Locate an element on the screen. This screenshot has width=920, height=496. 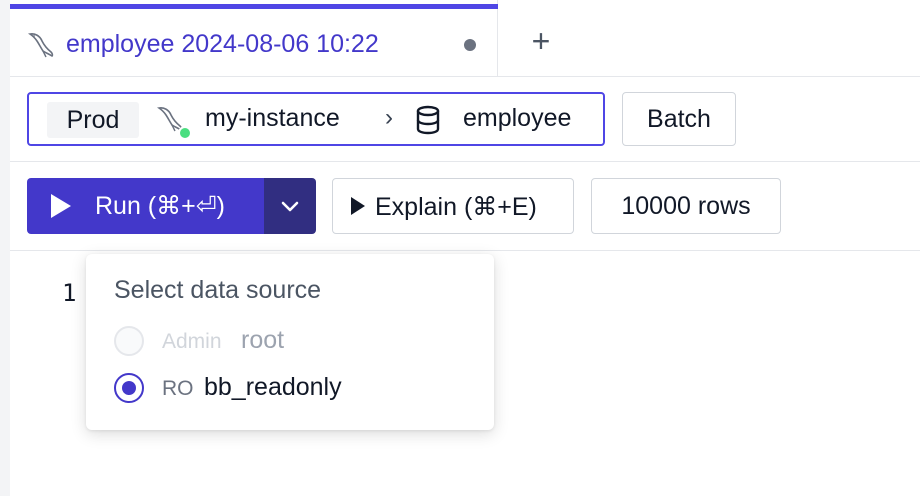
run-label: Run (⌘+⏎) is located at coordinates (160, 206).